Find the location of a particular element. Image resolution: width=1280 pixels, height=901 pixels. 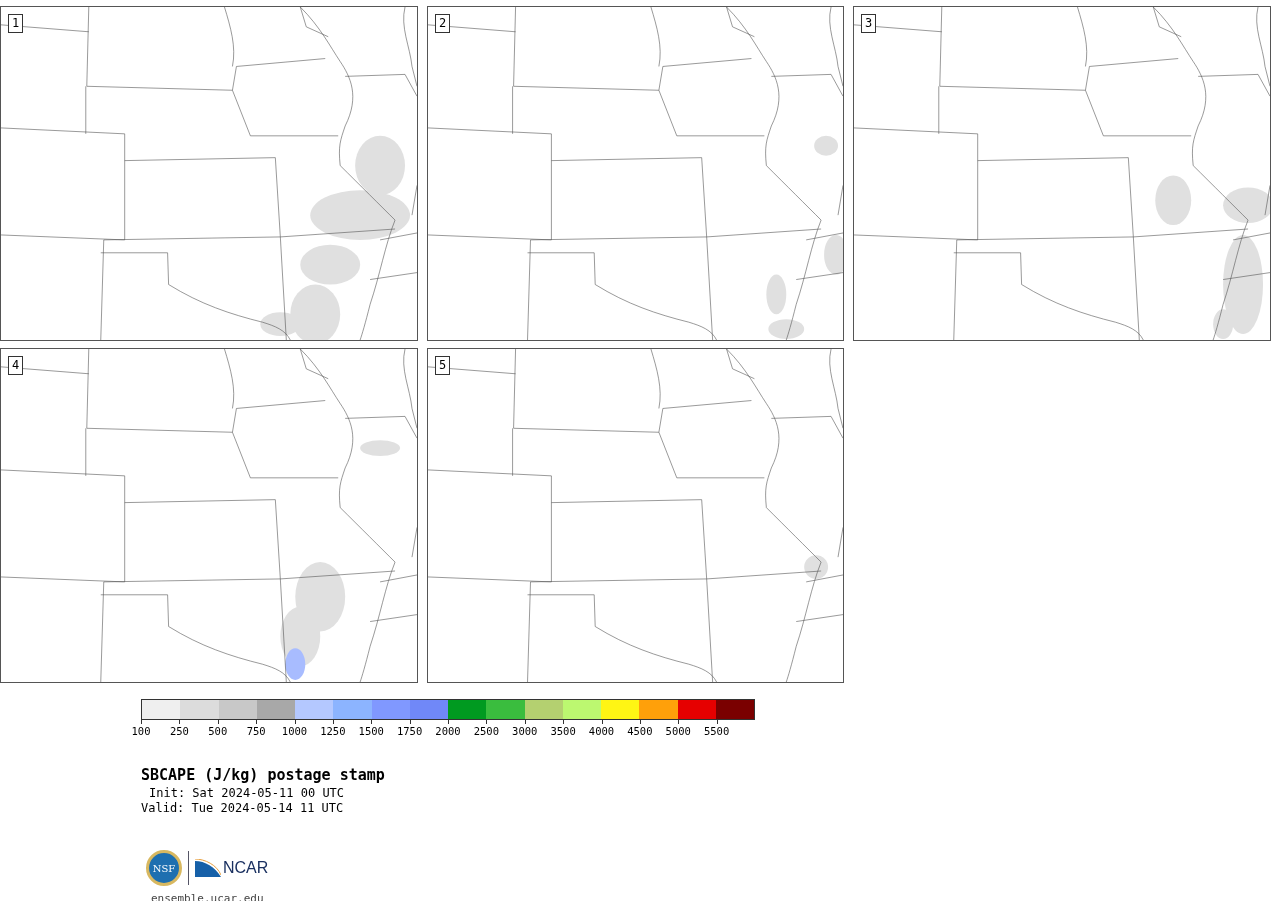

tick-label: 5500 is located at coordinates (717, 731).